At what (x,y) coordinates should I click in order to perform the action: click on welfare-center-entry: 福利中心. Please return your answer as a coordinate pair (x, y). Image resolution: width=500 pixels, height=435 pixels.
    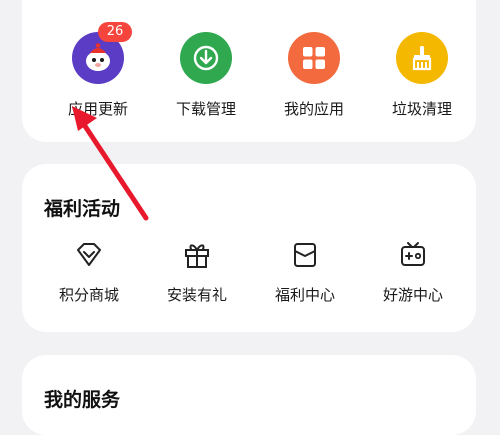
    Looking at the image, I should click on (305, 272).